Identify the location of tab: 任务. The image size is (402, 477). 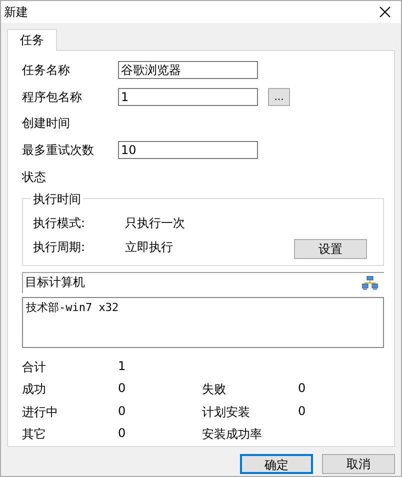
(32, 40).